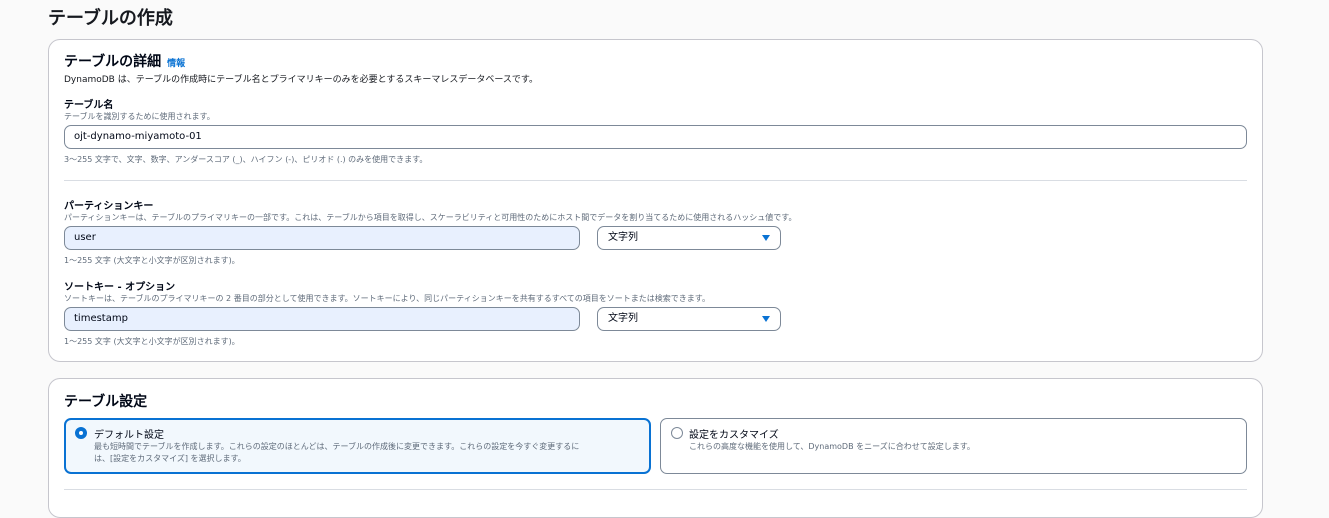 Image resolution: width=1329 pixels, height=518 pixels. I want to click on table-name-description: テーブルを識別するために使用されます。, so click(139, 116).